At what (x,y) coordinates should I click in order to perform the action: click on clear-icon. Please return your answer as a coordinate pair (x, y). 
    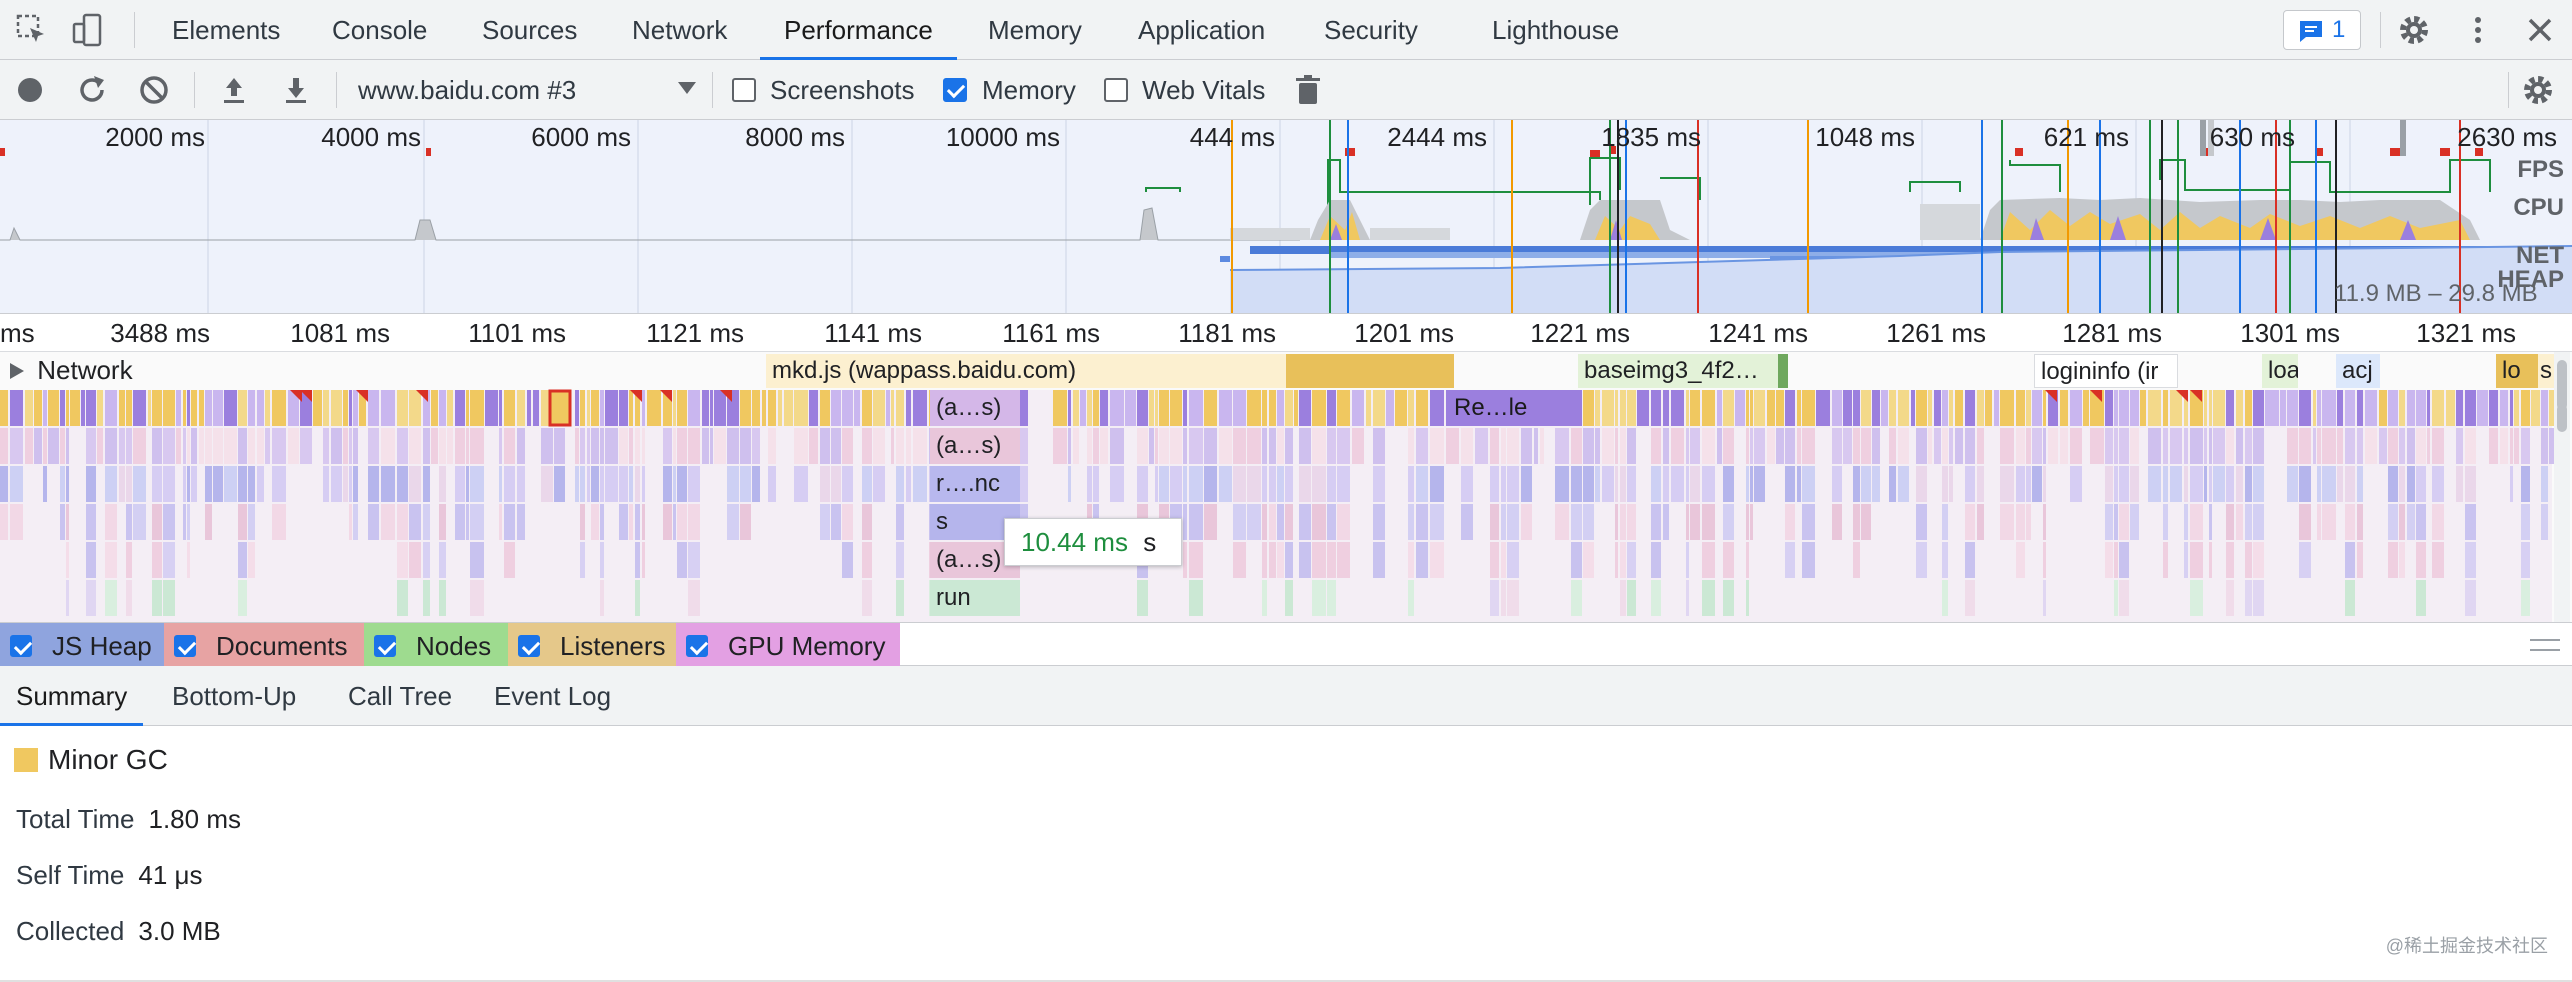
    Looking at the image, I should click on (154, 90).